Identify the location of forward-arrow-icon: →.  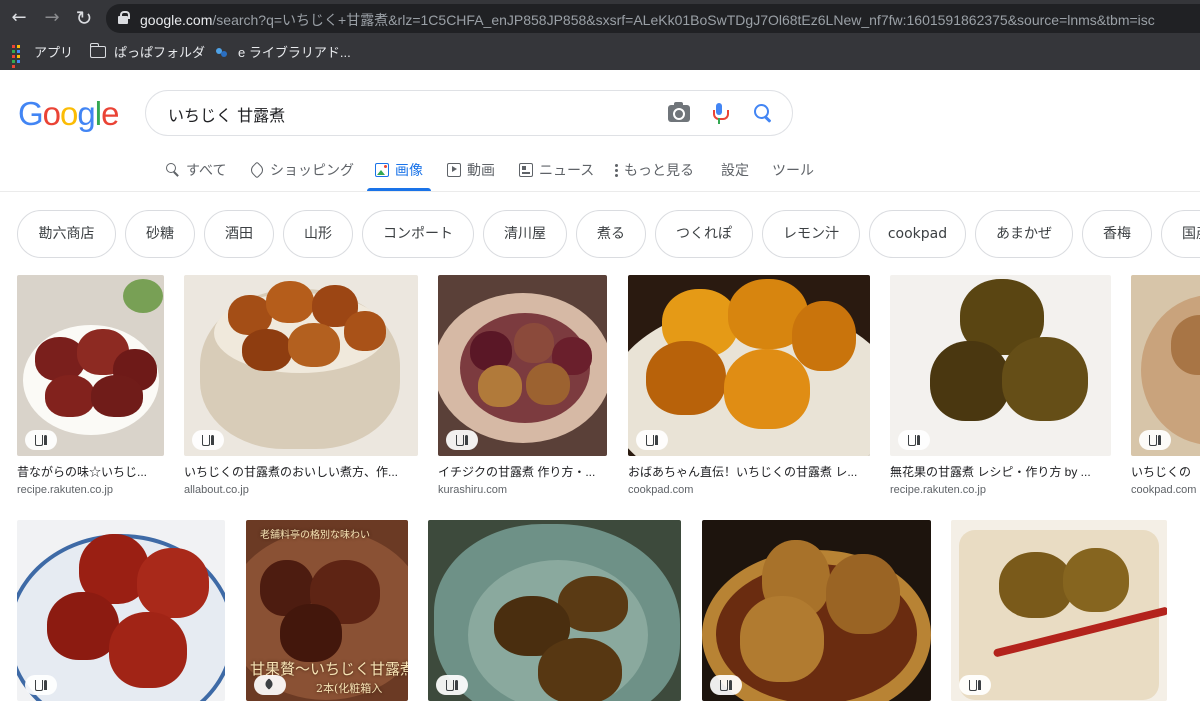
(52, 18).